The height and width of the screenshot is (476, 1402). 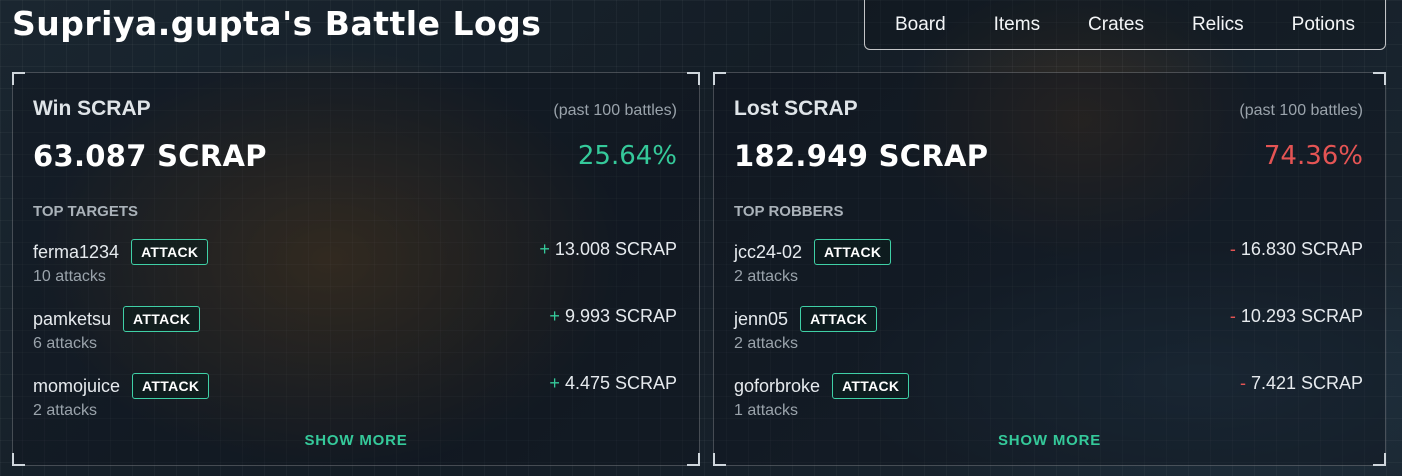 I want to click on list-item: momojuice ATTACK +4.475 SCRAP 2 attacks, so click(x=355, y=404).